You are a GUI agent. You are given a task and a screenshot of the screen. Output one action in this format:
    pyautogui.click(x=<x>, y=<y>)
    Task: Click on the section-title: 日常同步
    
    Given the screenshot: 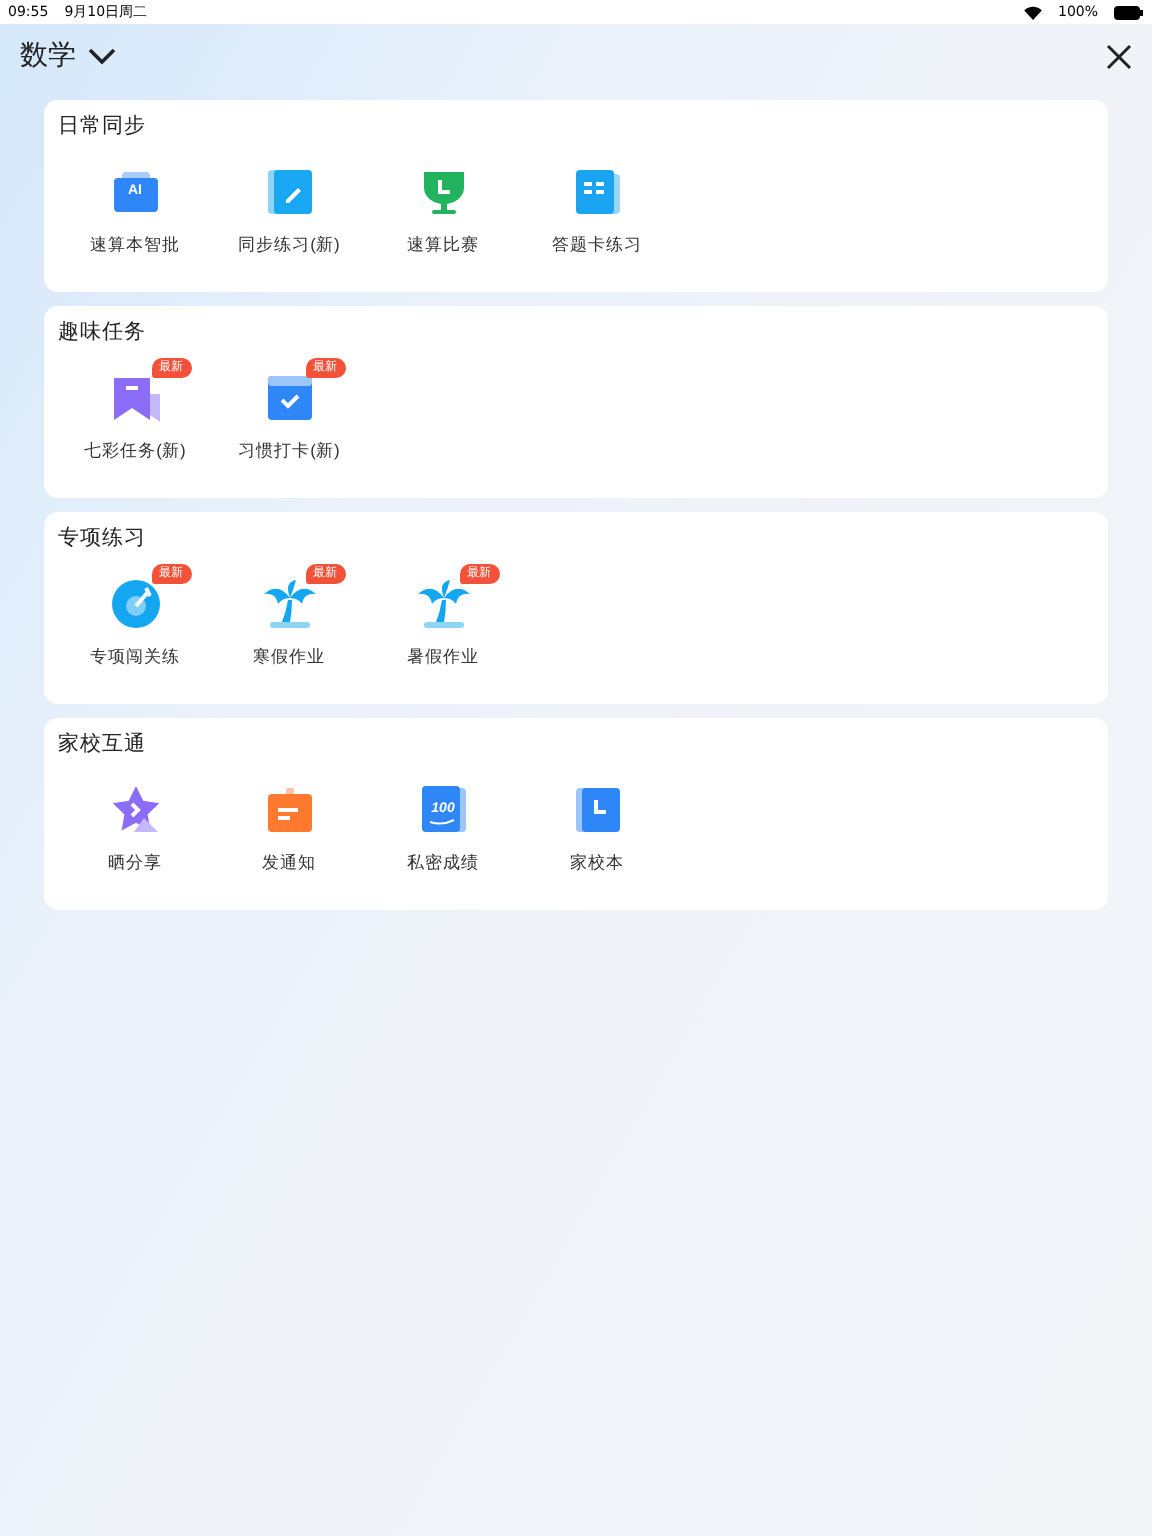 What is the action you would take?
    pyautogui.click(x=103, y=126)
    